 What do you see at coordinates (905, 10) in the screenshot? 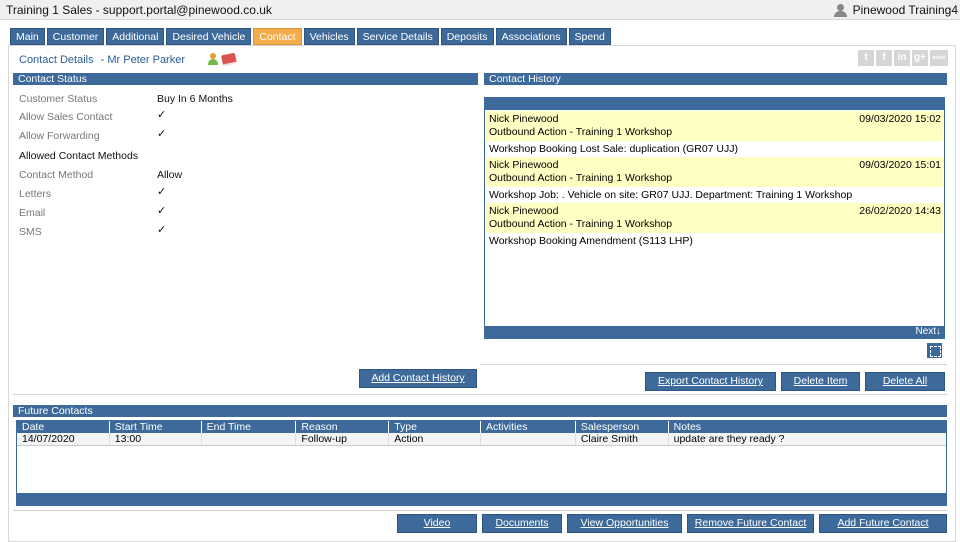
I see `user-name: Pinewood Training4` at bounding box center [905, 10].